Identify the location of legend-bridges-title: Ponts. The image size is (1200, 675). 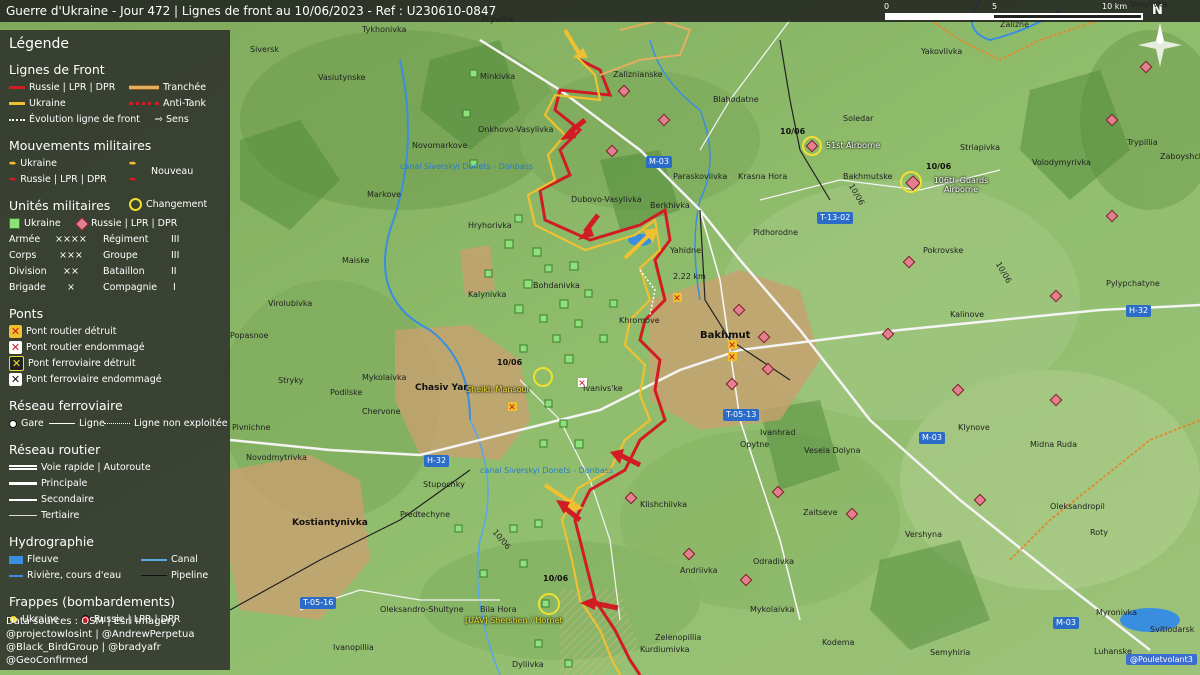
(26, 313).